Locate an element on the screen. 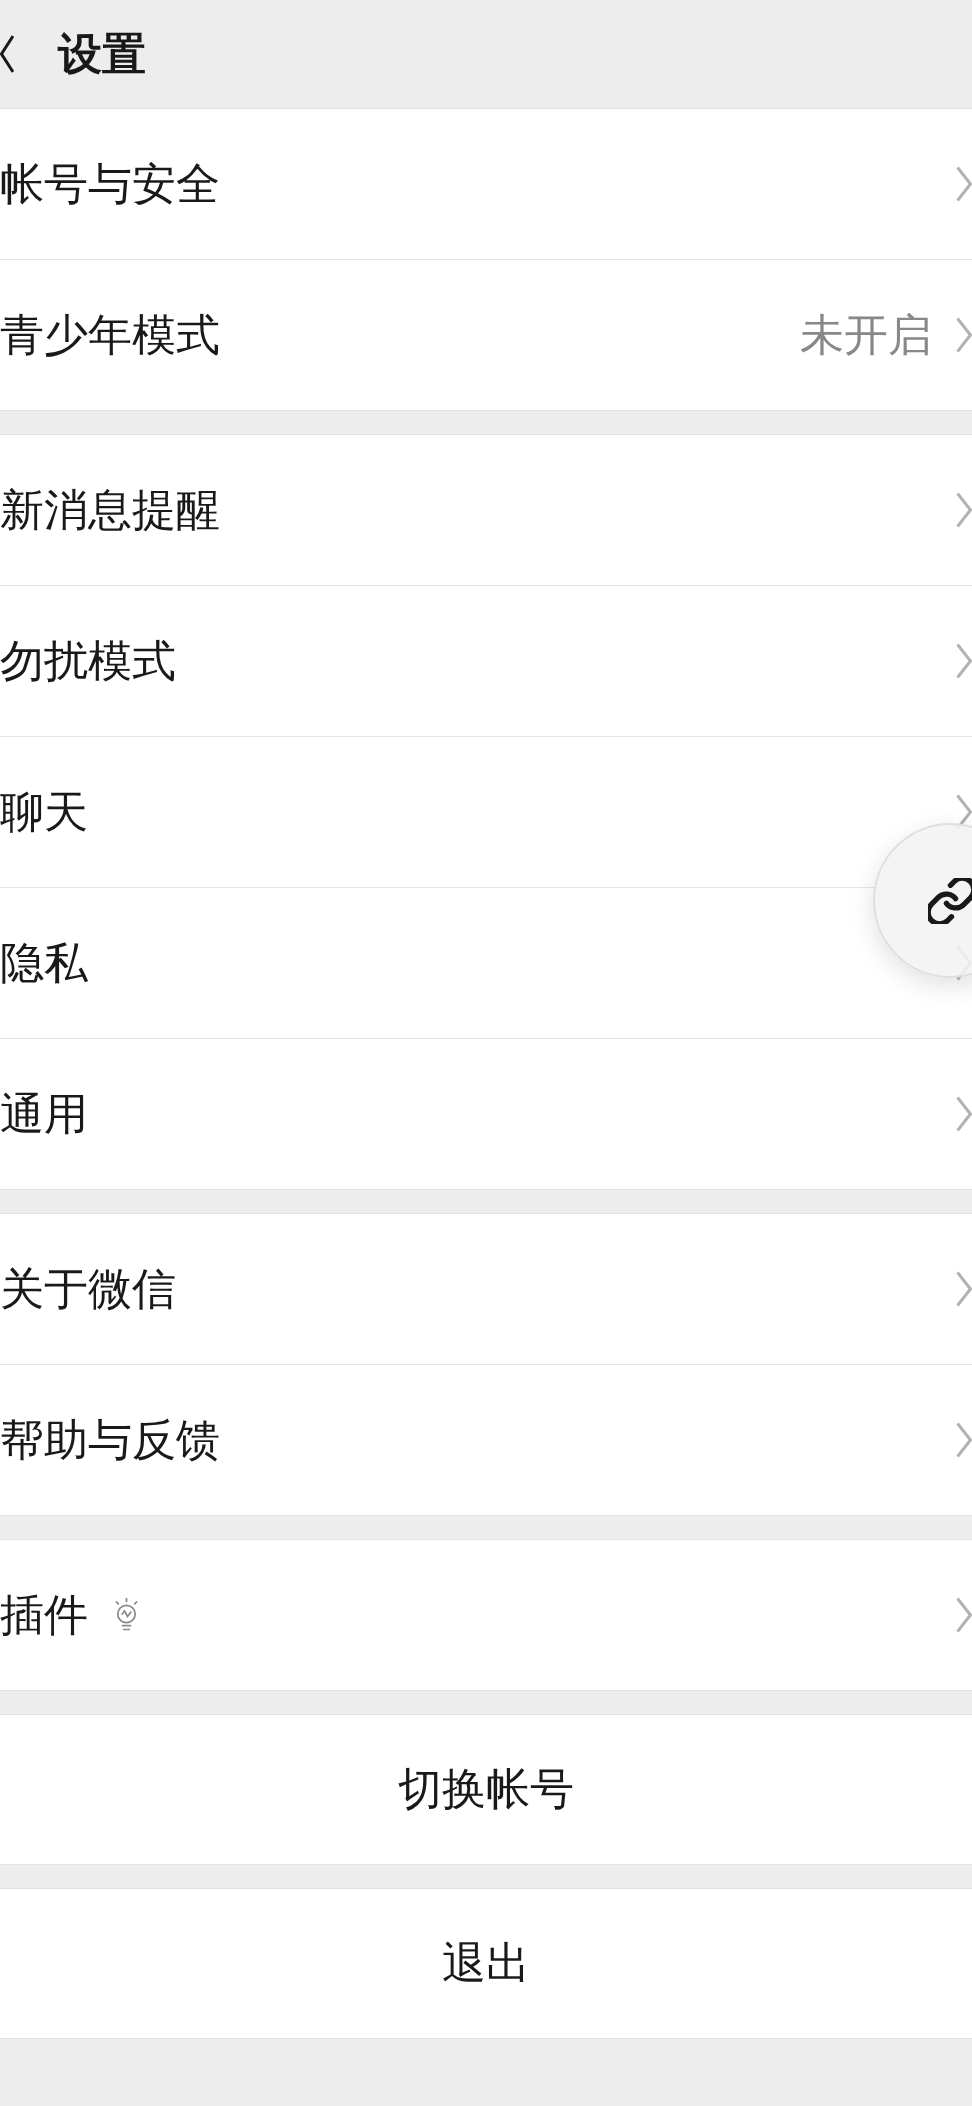 This screenshot has height=2106, width=972. item-label: 帐号与安全 is located at coordinates (110, 184).